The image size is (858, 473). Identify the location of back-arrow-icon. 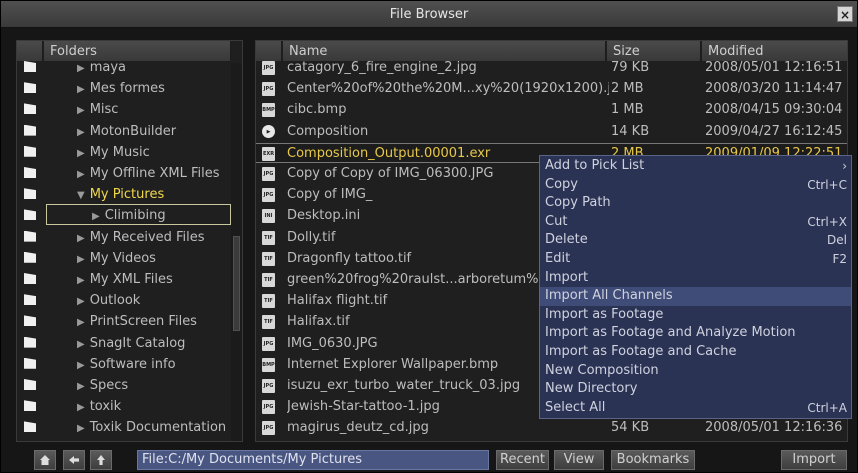
(74, 460).